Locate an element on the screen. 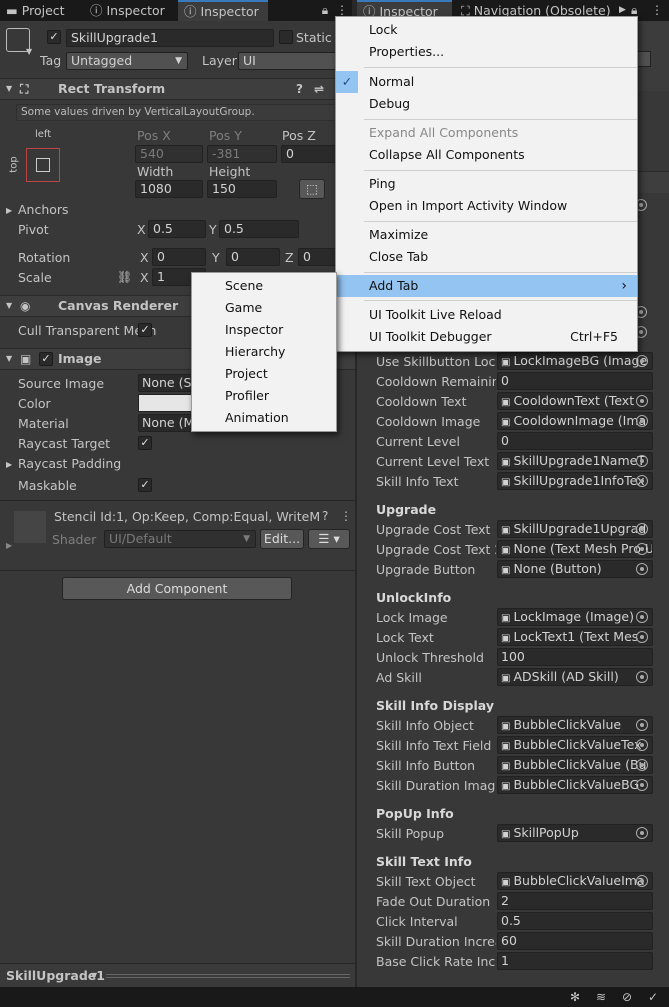 This screenshot has height=1007, width=669. color-swatch is located at coordinates (168, 403).